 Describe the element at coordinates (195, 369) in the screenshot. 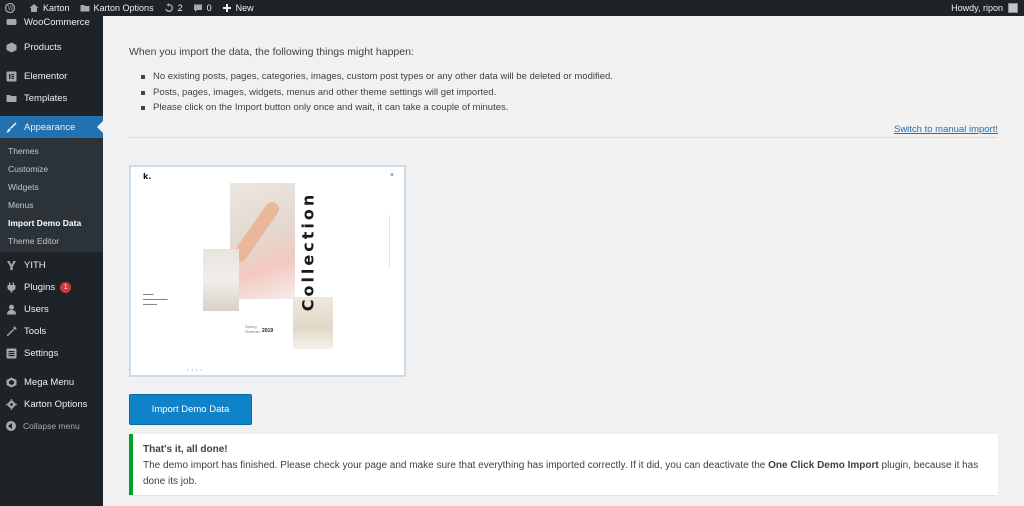

I see `preview-dots: • • • •` at that location.